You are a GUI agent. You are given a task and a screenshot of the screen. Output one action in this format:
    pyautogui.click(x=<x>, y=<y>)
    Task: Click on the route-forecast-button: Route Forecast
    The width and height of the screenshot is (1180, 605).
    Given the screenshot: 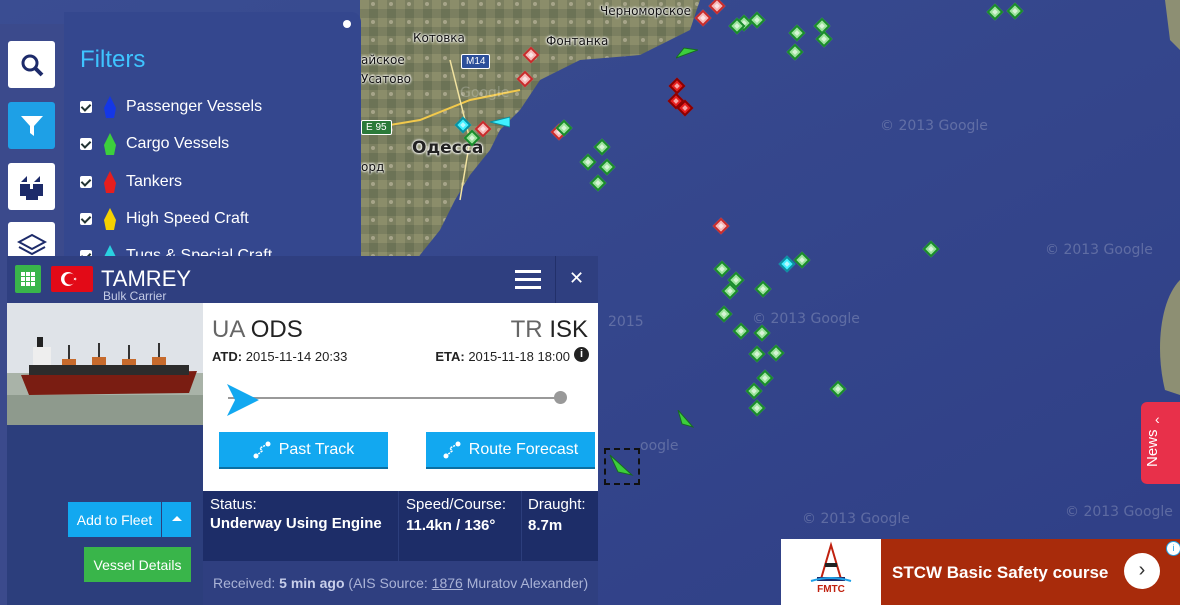 What is the action you would take?
    pyautogui.click(x=510, y=449)
    